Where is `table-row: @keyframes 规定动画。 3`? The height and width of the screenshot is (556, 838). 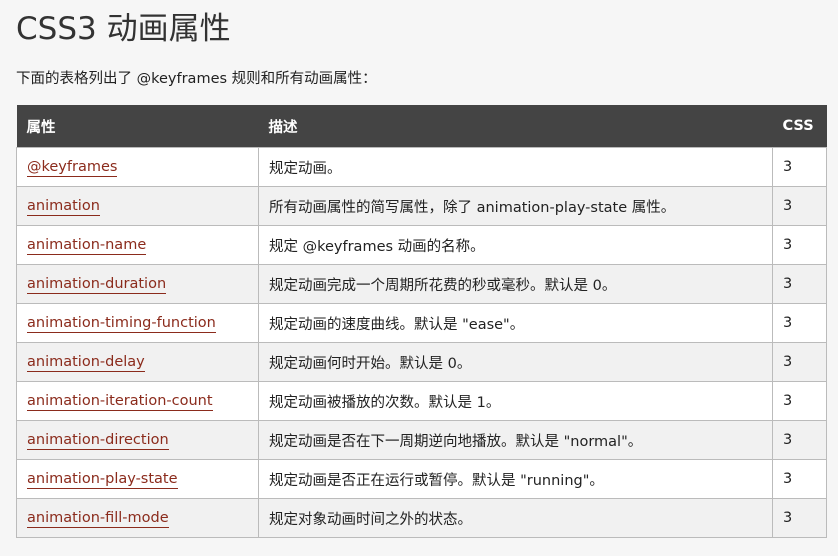
table-row: @keyframes 规定动画。 3 is located at coordinates (421, 167).